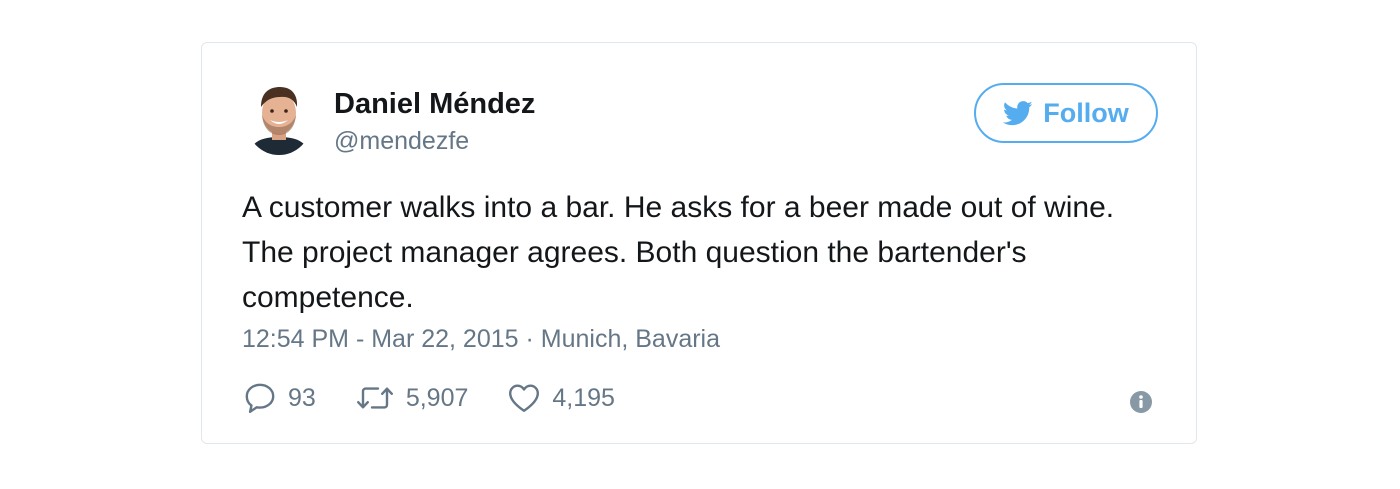  I want to click on retweet-action: 5,907, so click(411, 398).